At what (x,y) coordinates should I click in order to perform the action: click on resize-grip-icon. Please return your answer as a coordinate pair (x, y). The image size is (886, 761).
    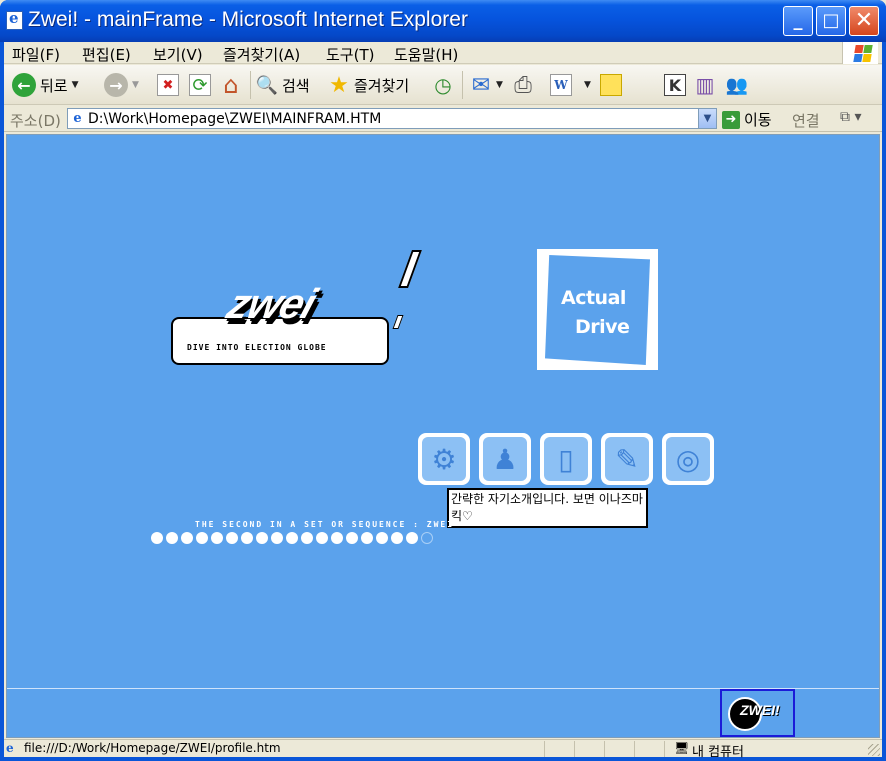
    Looking at the image, I should click on (874, 750).